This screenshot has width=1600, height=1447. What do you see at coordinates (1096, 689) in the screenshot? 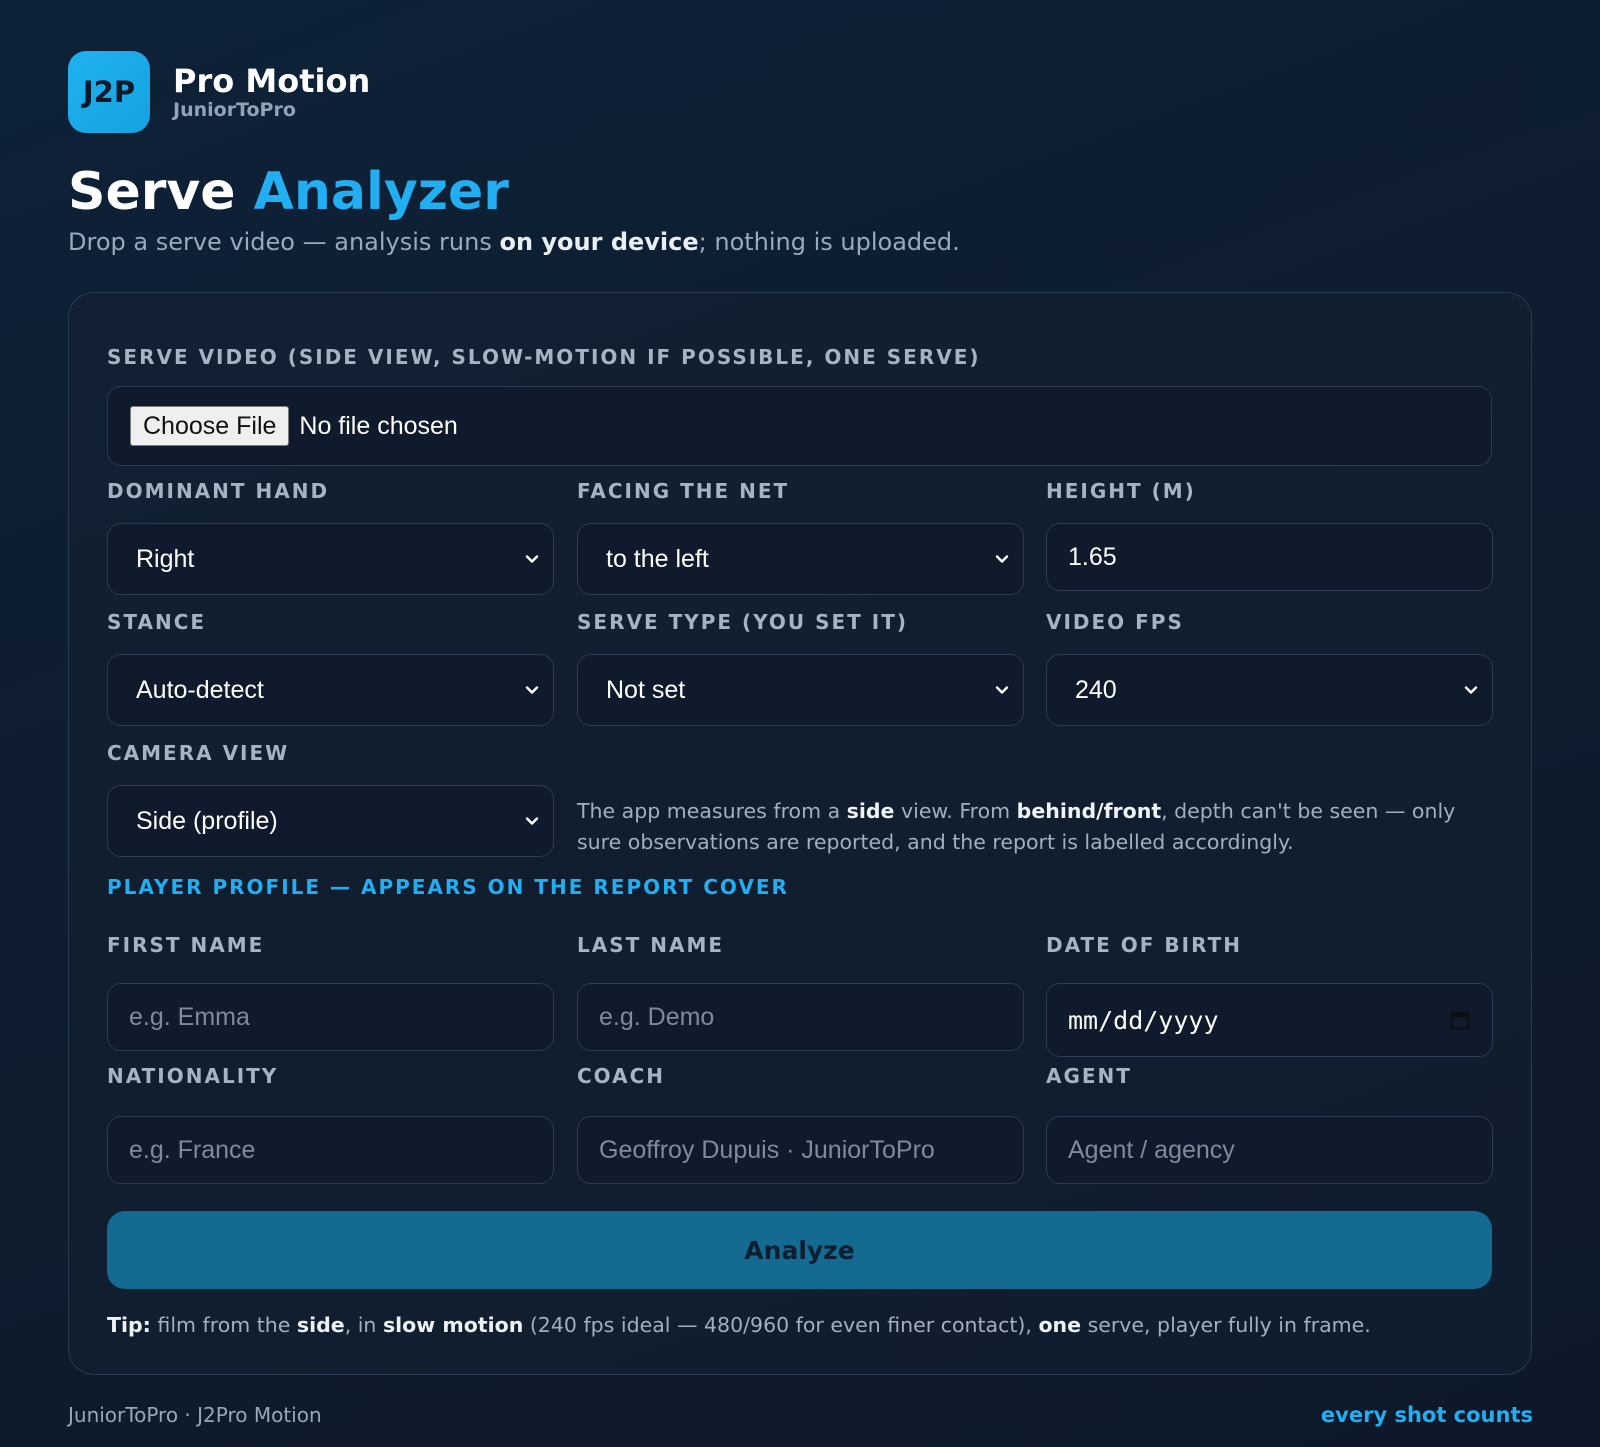
I see `video-fps-value: 240` at bounding box center [1096, 689].